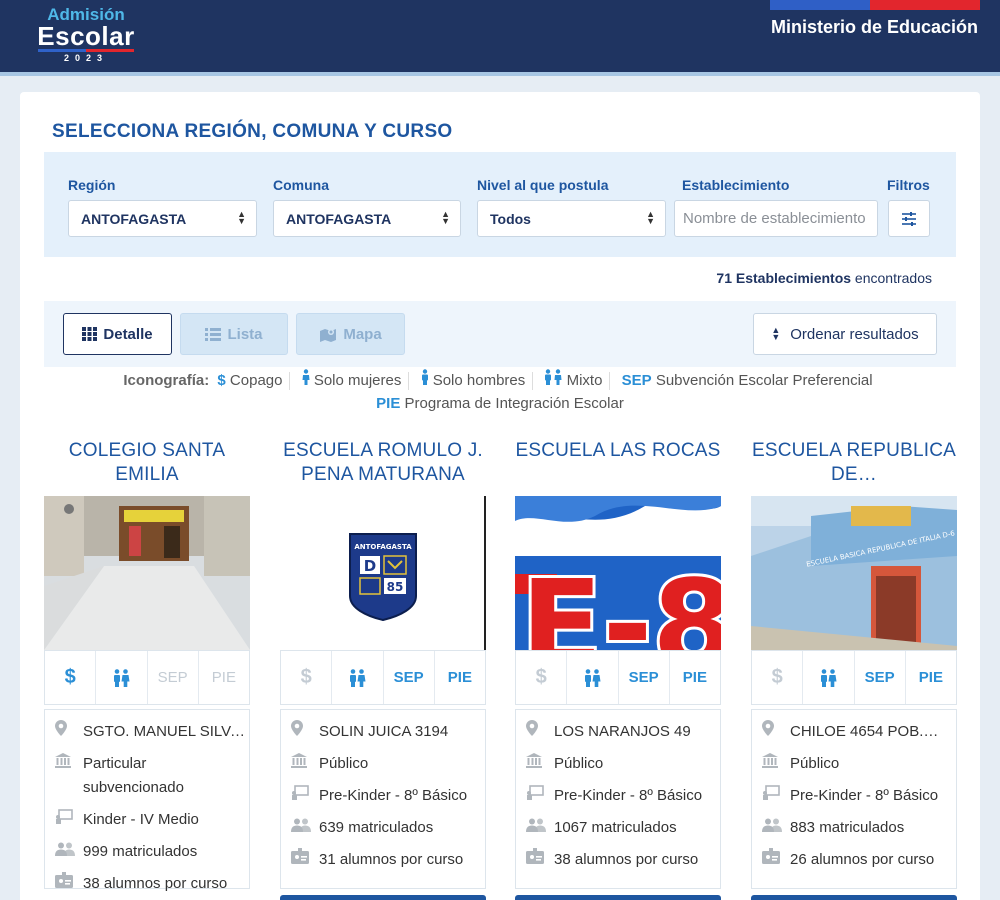 The width and height of the screenshot is (1000, 900). What do you see at coordinates (395, 587) in the screenshot?
I see `svg-text: 85` at bounding box center [395, 587].